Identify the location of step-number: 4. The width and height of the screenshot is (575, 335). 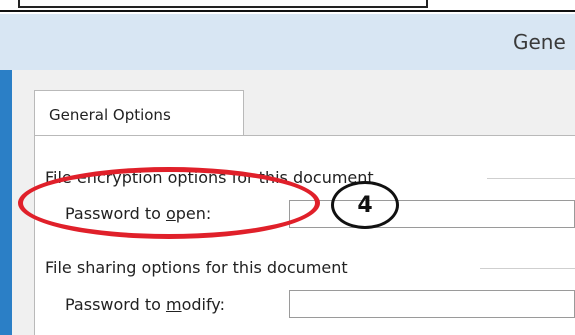
(365, 205).